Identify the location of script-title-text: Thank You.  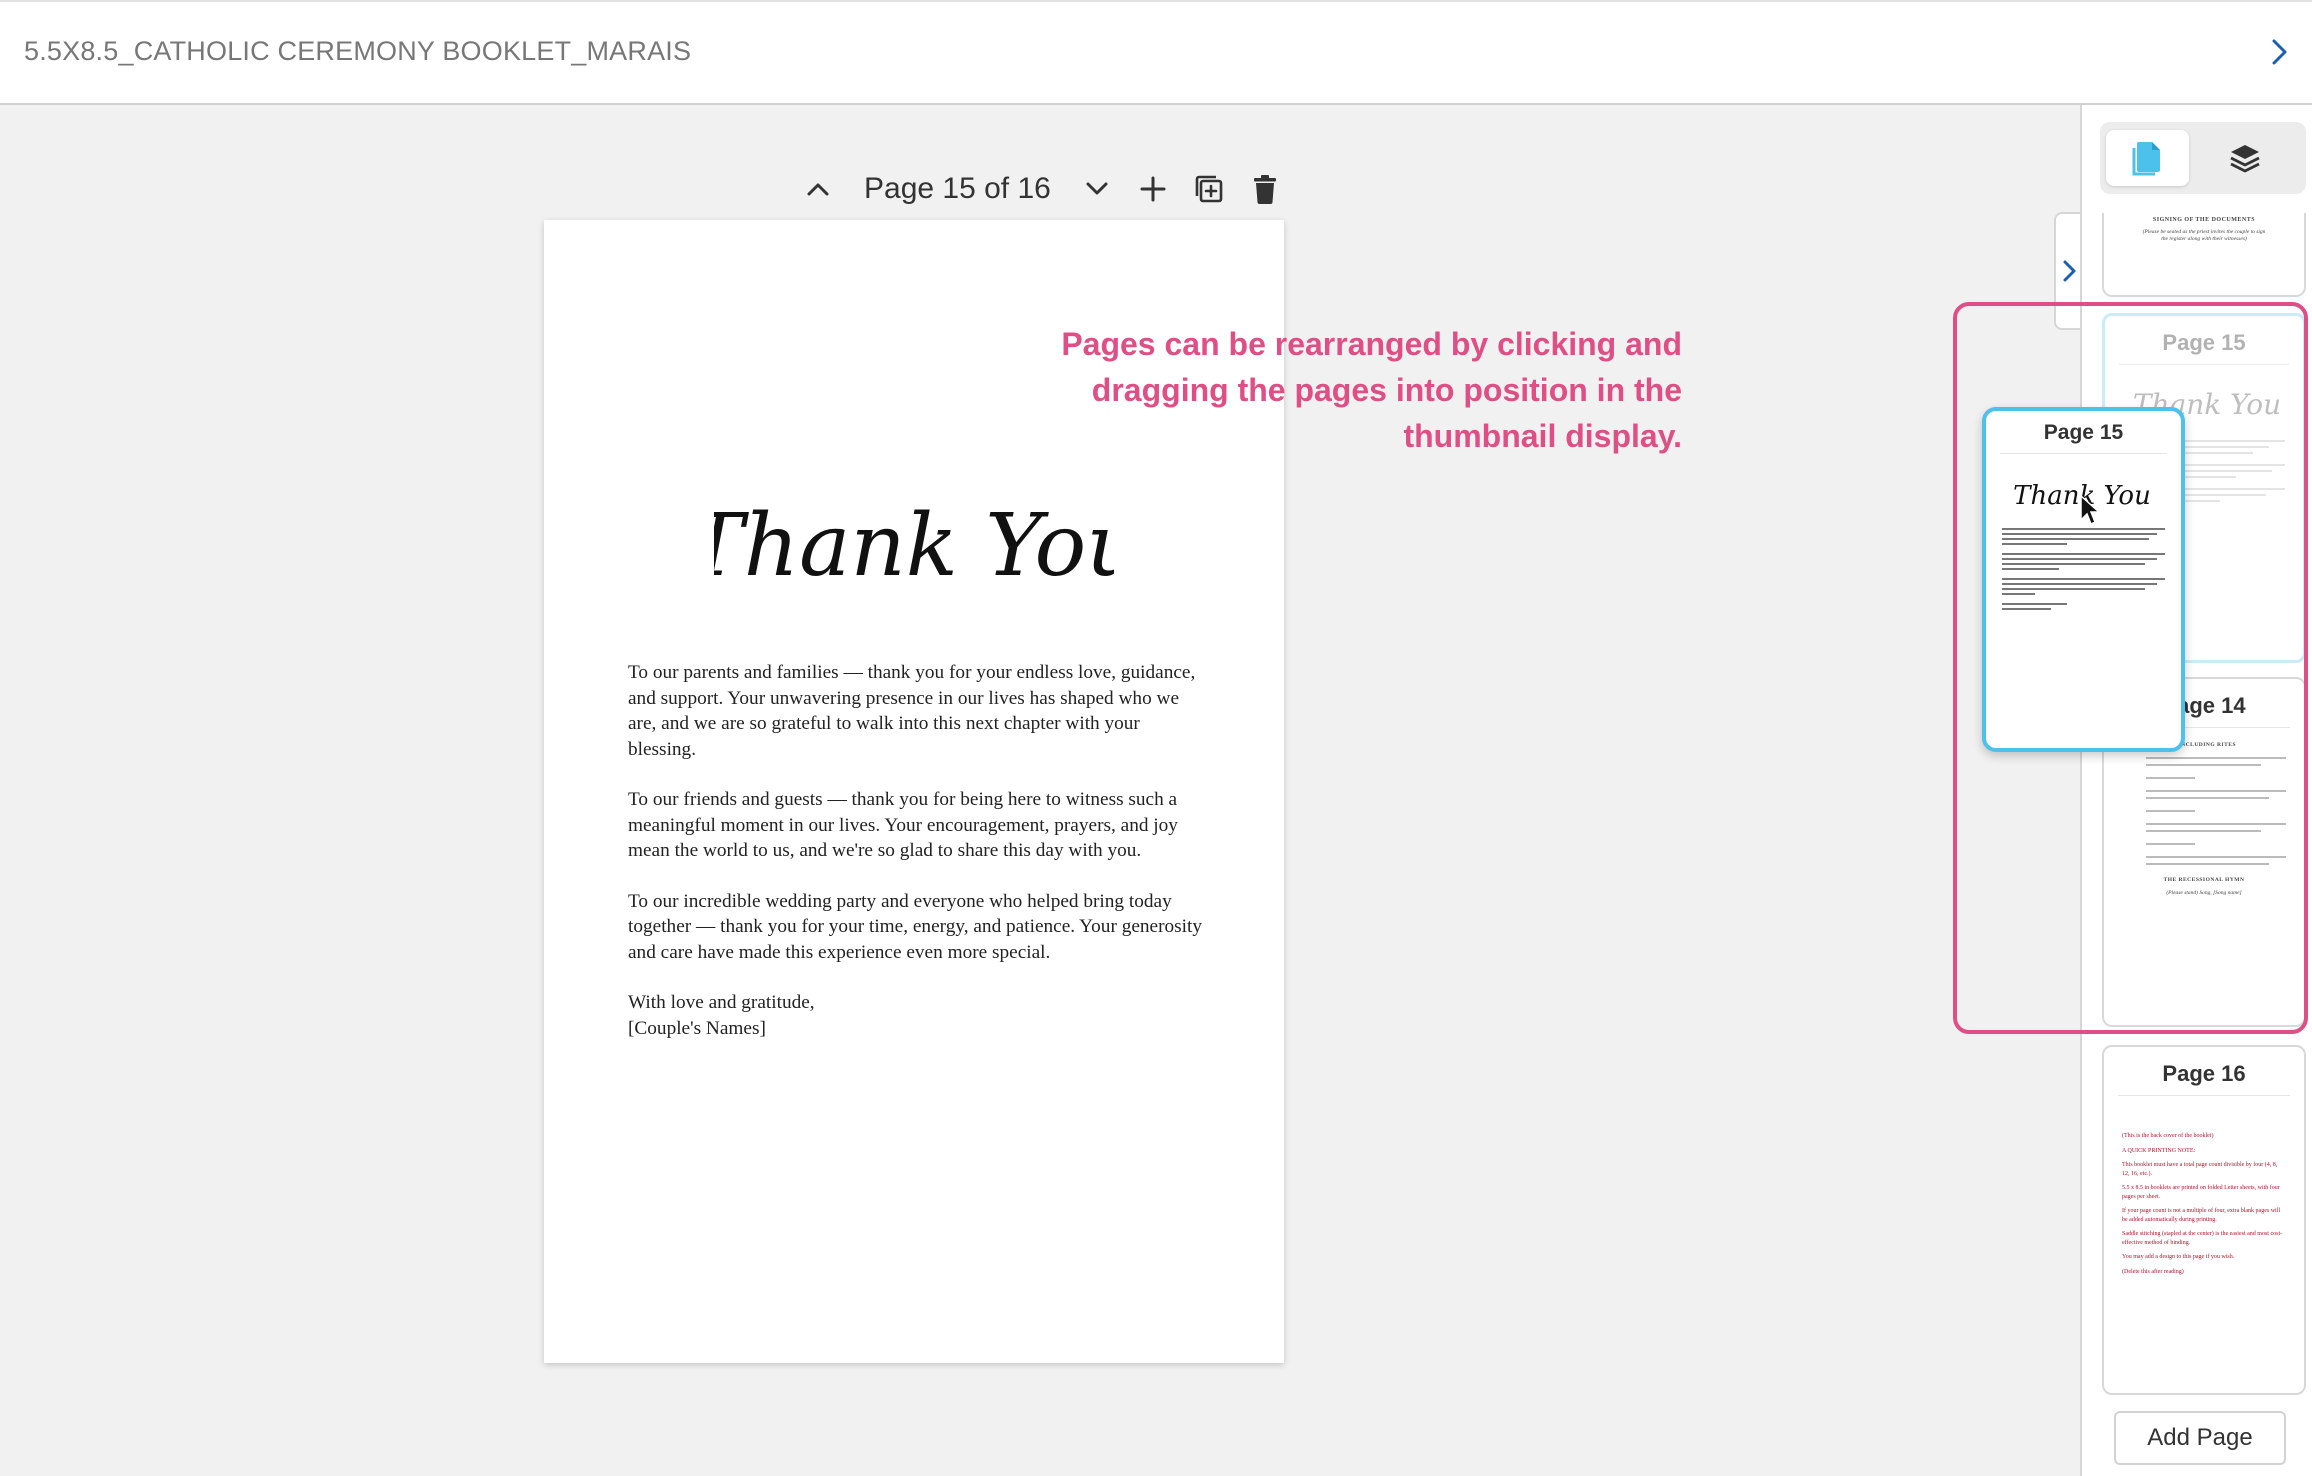
(914, 546).